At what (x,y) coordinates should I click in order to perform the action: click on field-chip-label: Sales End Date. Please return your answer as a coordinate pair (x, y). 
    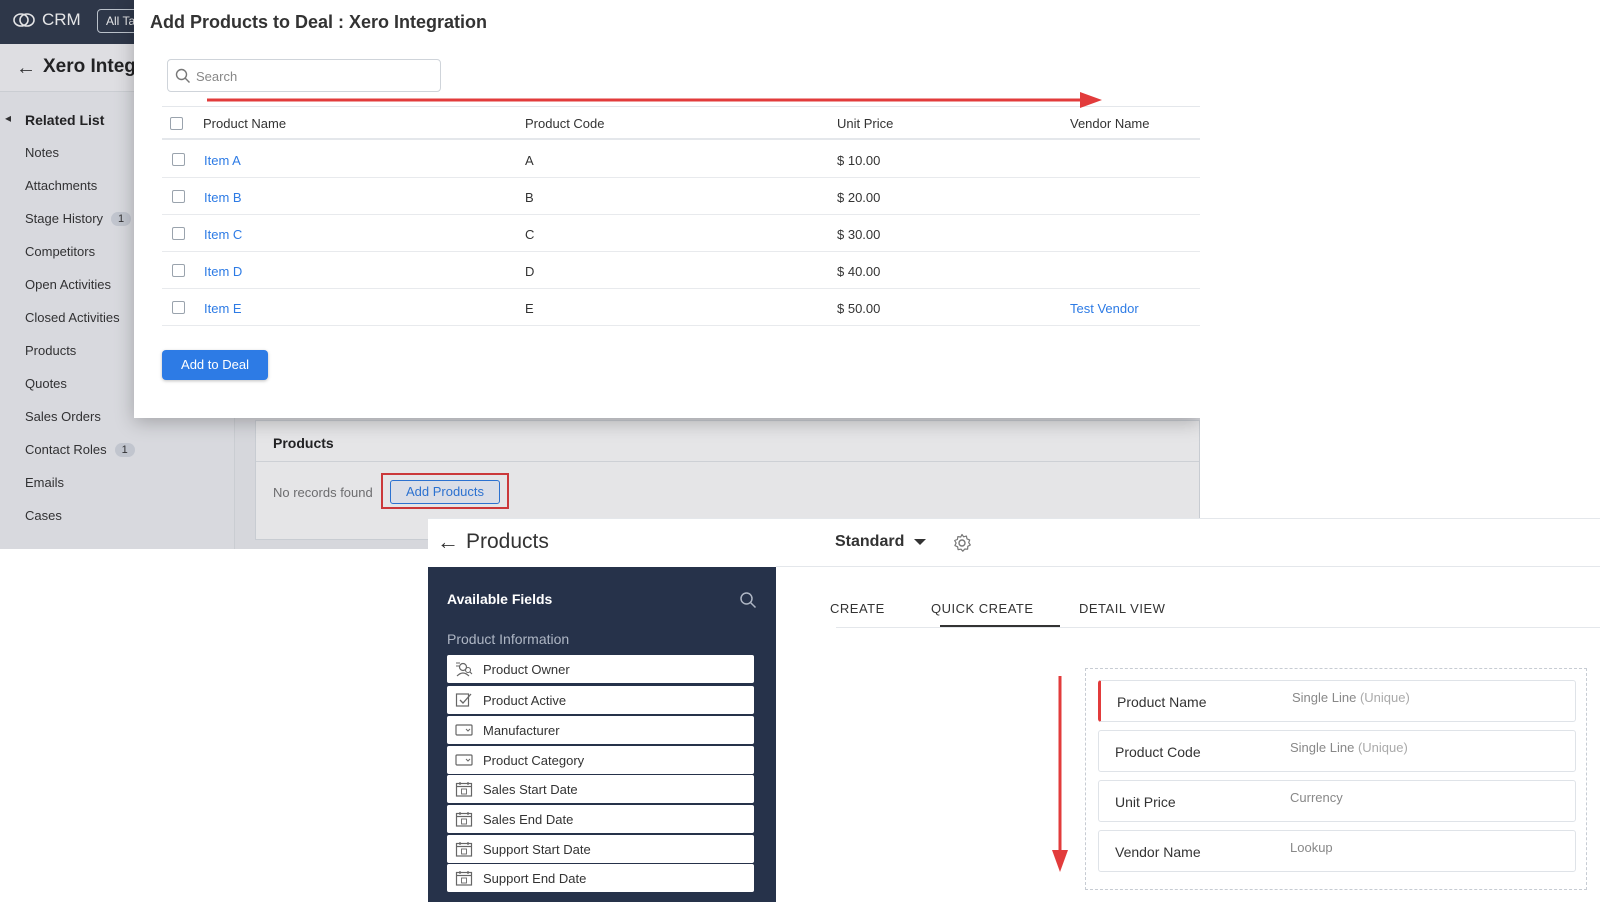
    Looking at the image, I should click on (528, 819).